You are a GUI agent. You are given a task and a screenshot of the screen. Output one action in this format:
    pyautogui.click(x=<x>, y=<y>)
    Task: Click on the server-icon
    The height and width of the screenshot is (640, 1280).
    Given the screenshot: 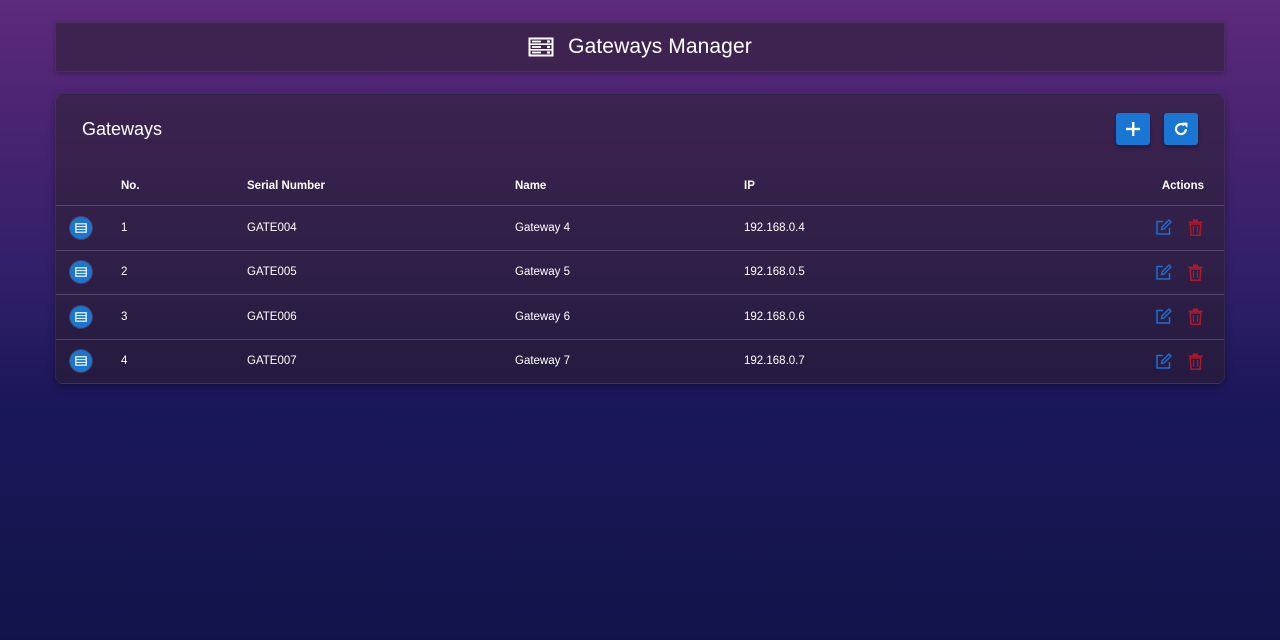 What is the action you would take?
    pyautogui.click(x=541, y=47)
    